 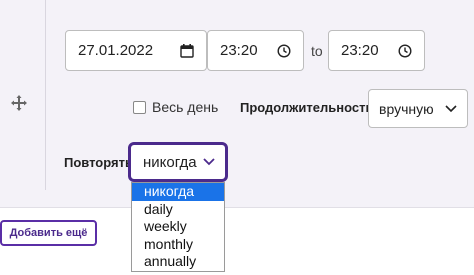 What do you see at coordinates (178, 262) in the screenshot?
I see `dropdown-option: annually` at bounding box center [178, 262].